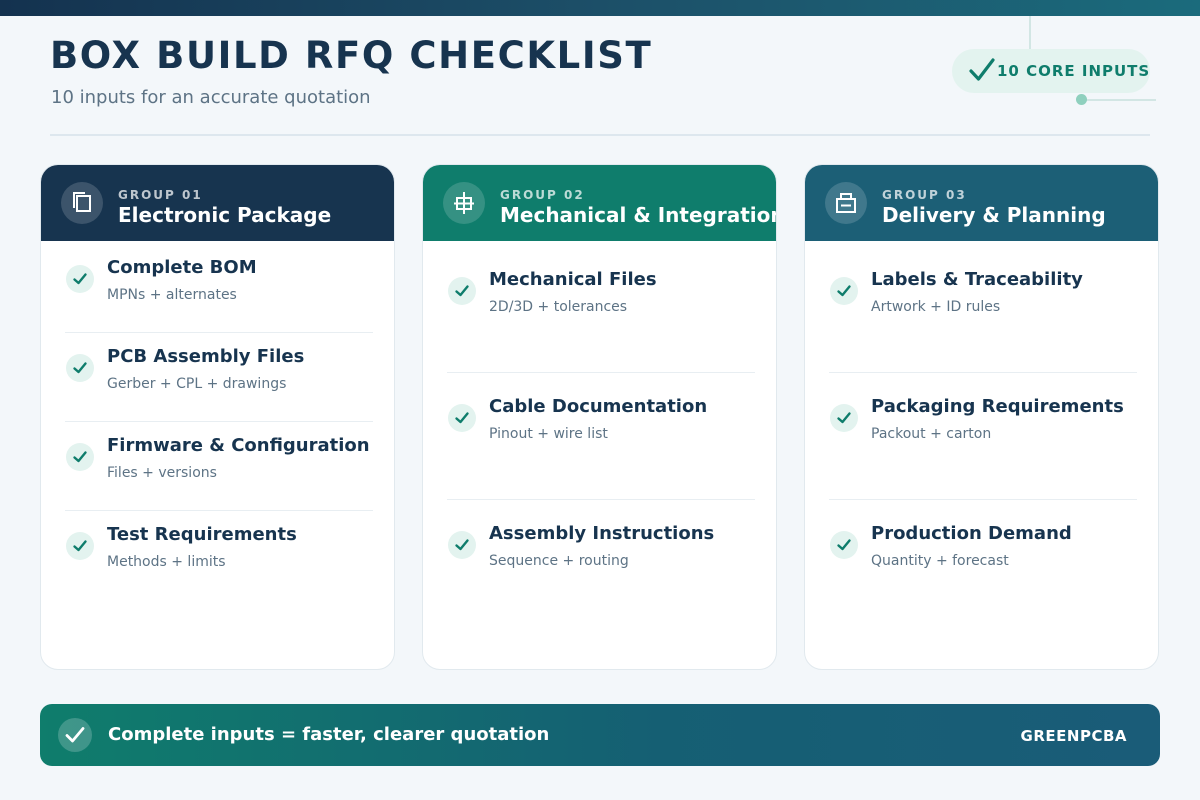  I want to click on header-divider, so click(600, 135).